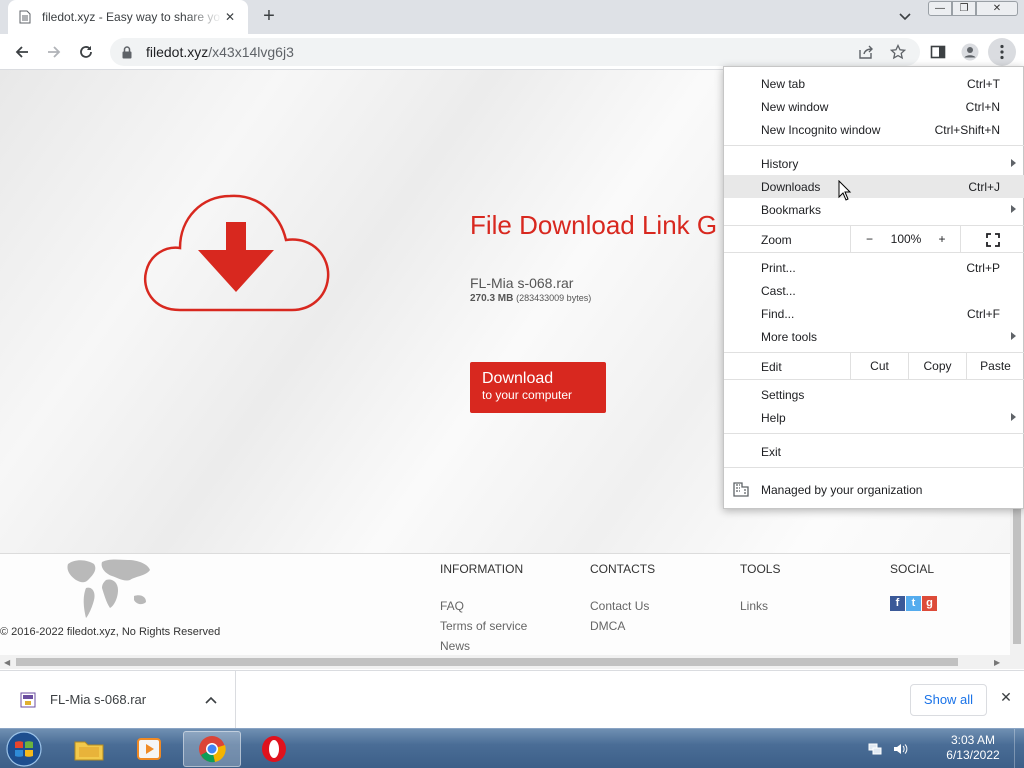  I want to click on horizontal-scrollbar-thumb, so click(487, 662).